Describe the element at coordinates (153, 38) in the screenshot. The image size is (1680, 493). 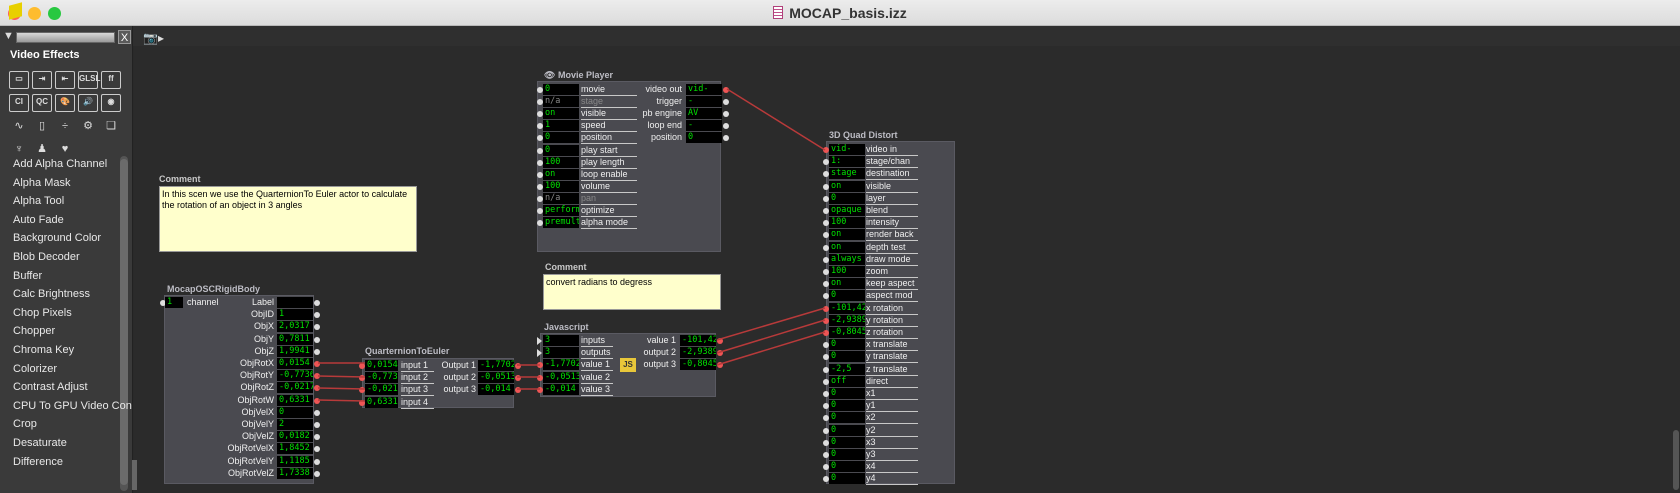
I see `camera-icon: 📷▸` at that location.